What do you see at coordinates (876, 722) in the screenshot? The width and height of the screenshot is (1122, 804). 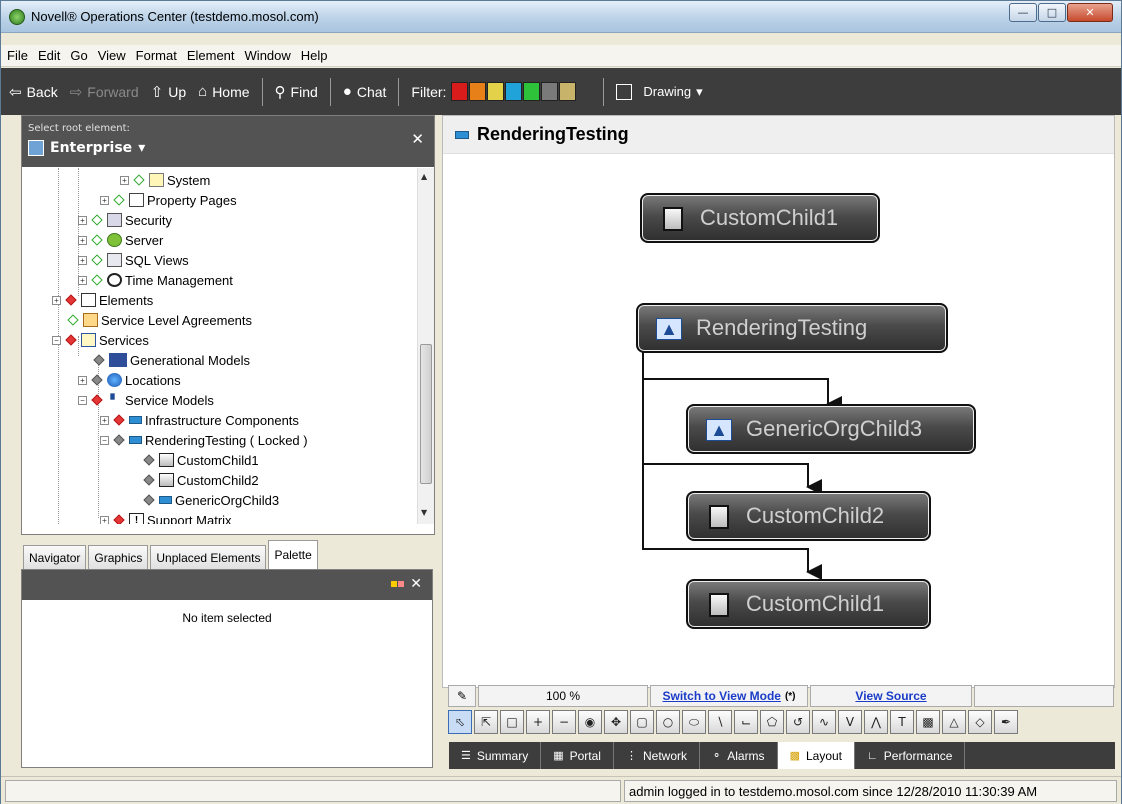 I see `polyline-tool: ⋀` at bounding box center [876, 722].